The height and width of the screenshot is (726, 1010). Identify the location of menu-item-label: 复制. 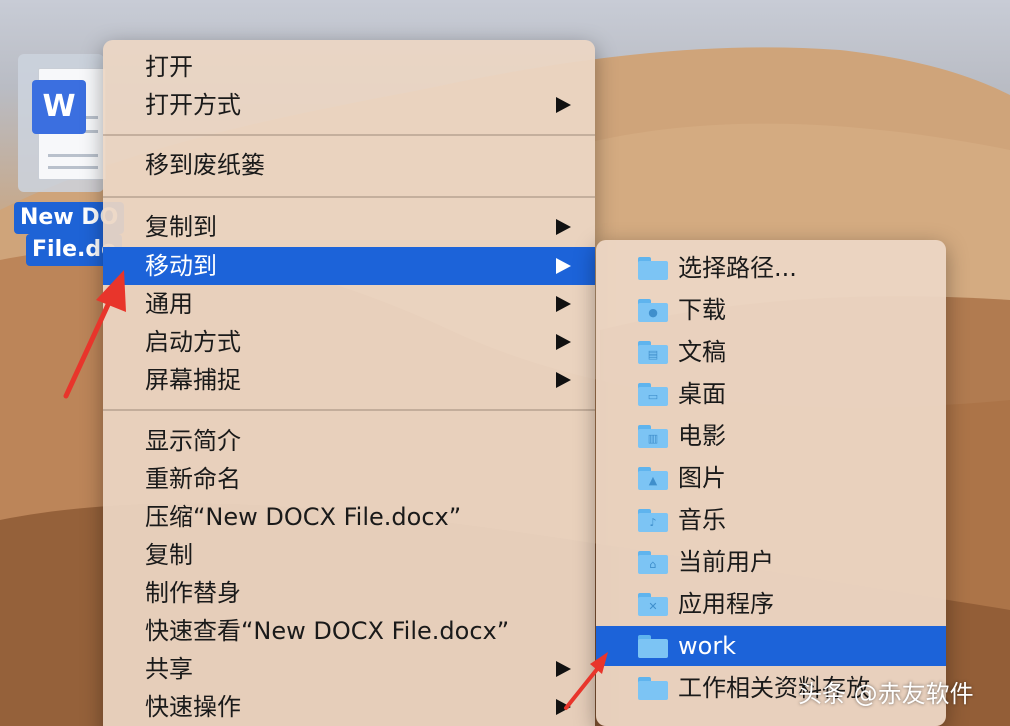
(169, 555).